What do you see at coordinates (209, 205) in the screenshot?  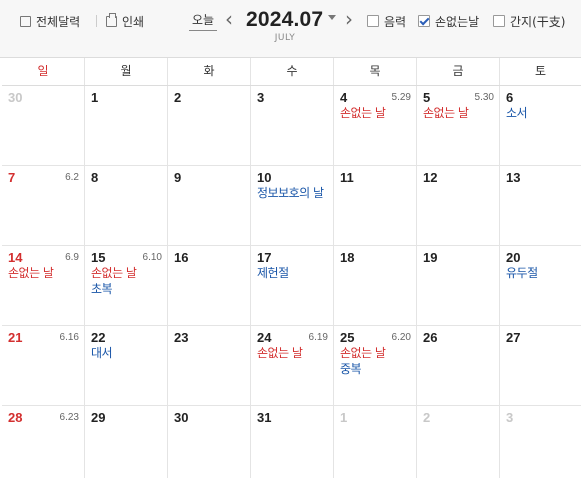 I see `calendar-day-cell: 9` at bounding box center [209, 205].